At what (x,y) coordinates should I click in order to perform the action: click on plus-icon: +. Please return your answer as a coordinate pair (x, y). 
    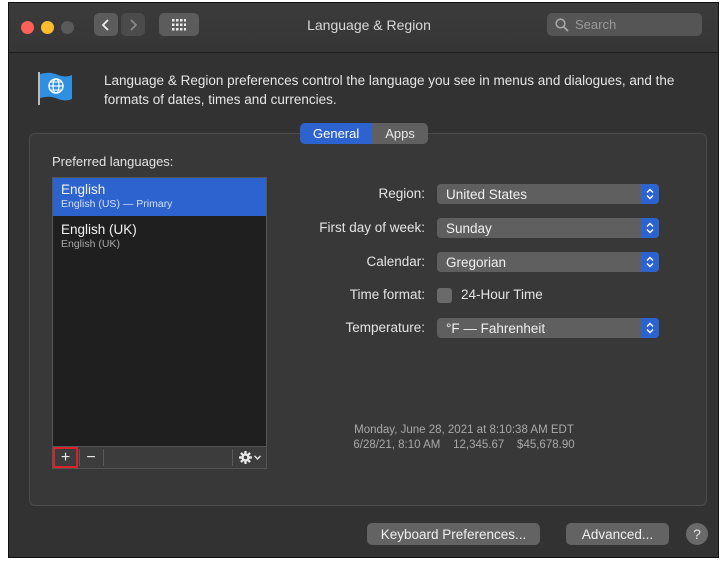
    Looking at the image, I should click on (65, 457).